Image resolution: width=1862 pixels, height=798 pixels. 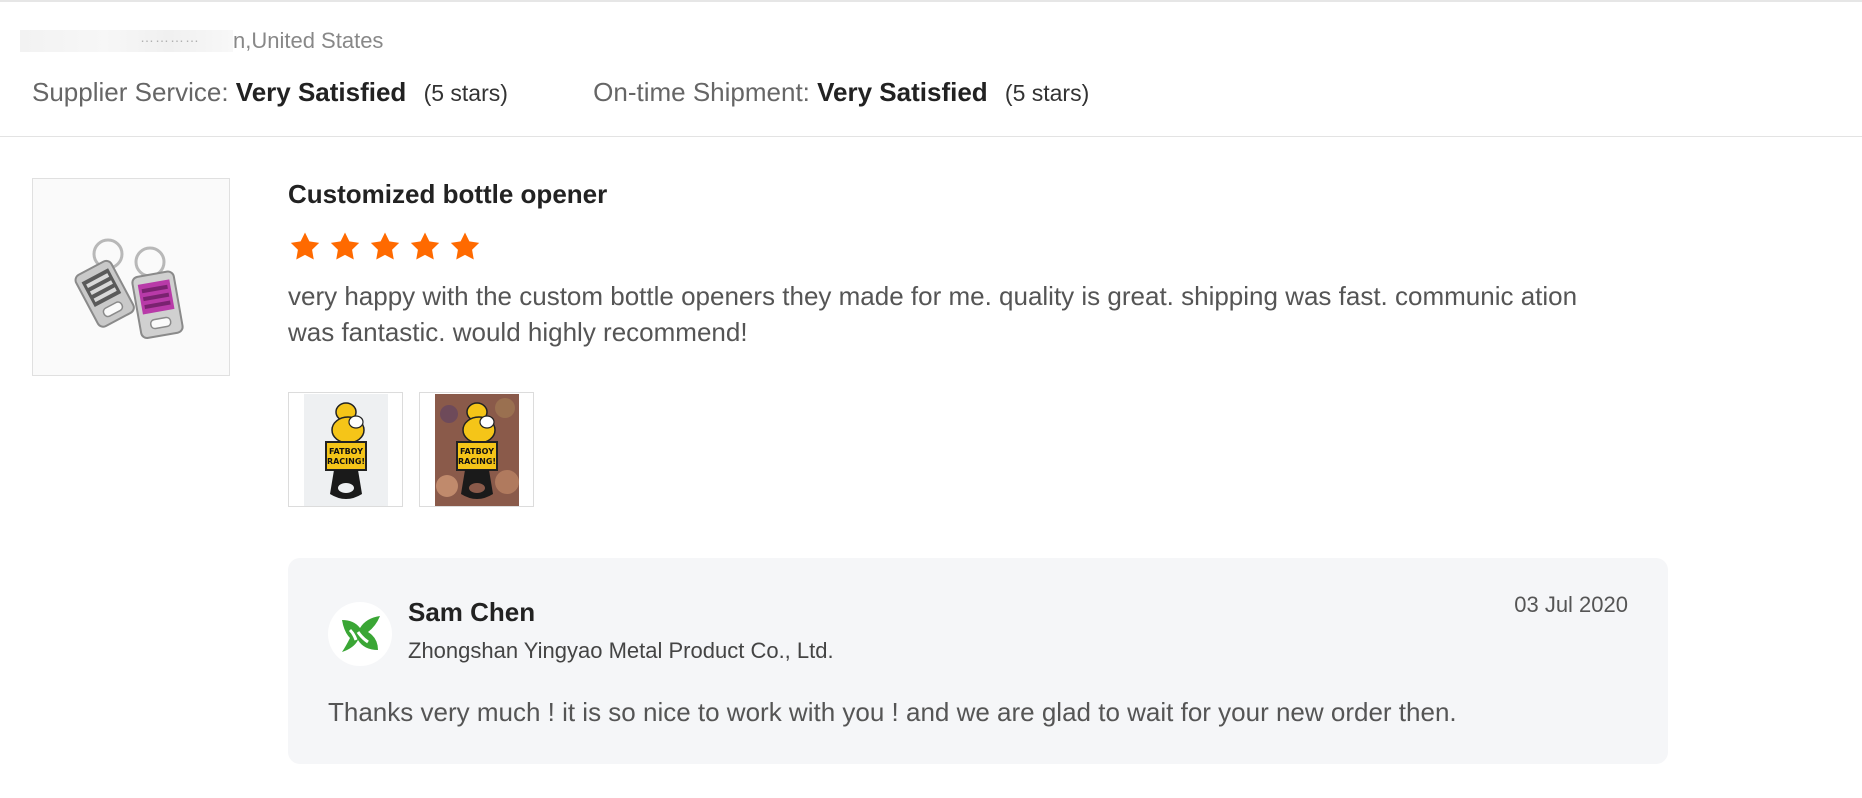 What do you see at coordinates (968, 449) in the screenshot?
I see `review-photos: FATBOY RACING! FATBOY RACING!` at bounding box center [968, 449].